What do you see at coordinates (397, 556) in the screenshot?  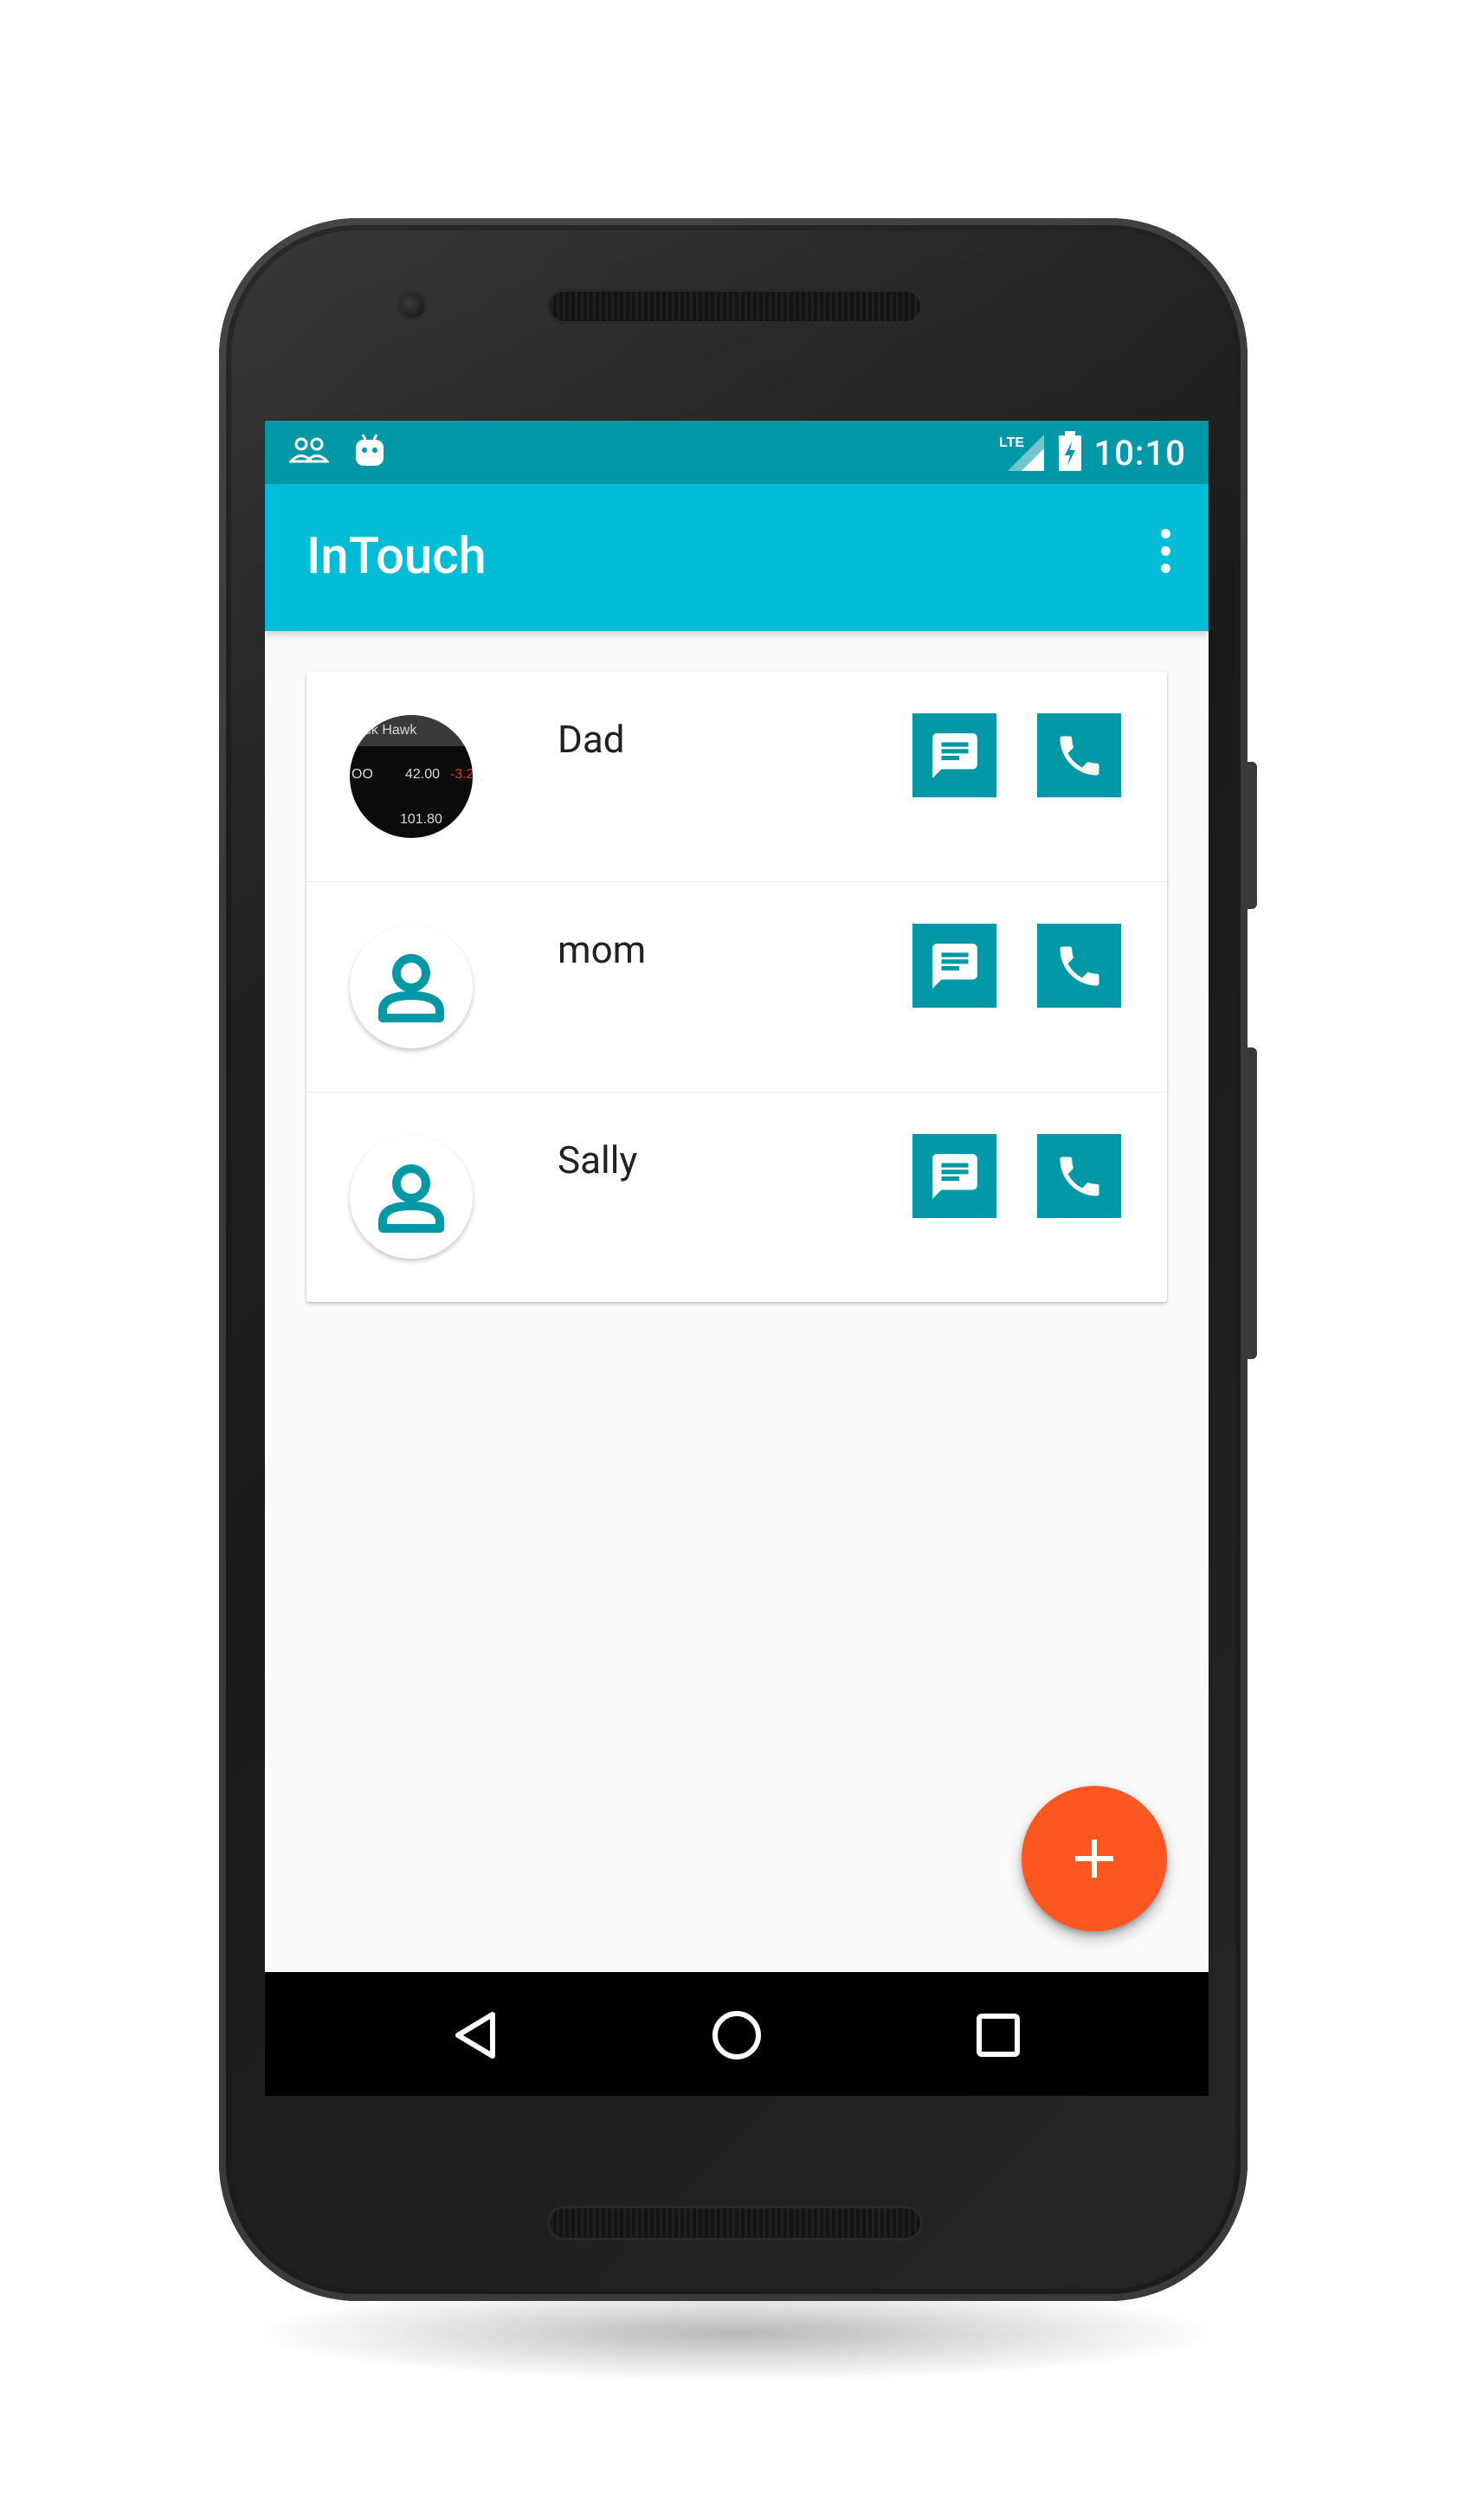 I see `app-title: InTouch` at bounding box center [397, 556].